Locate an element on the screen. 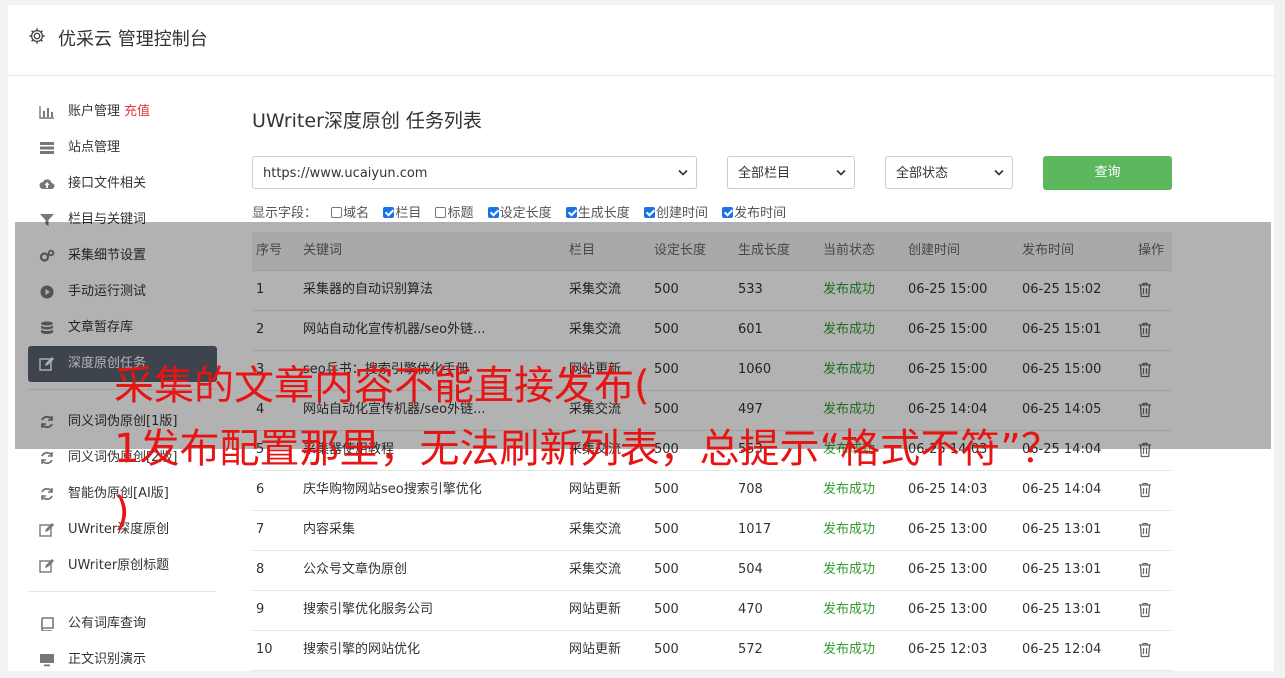 Image resolution: width=1285 pixels, height=678 pixels. table-cell: 10 is located at coordinates (264, 649).